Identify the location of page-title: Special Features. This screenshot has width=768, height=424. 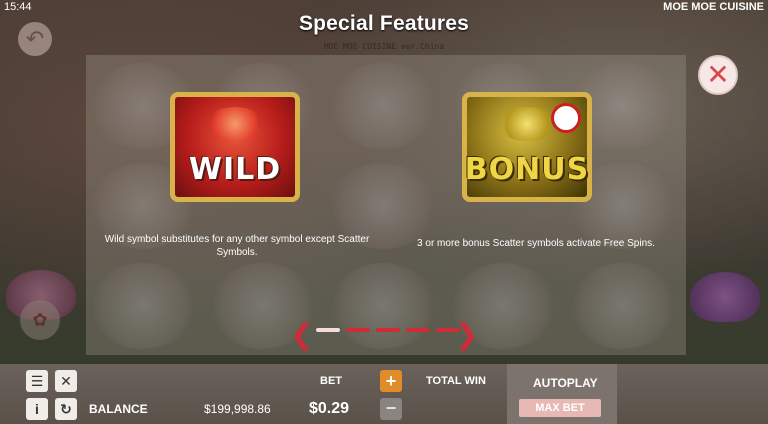
(384, 23).